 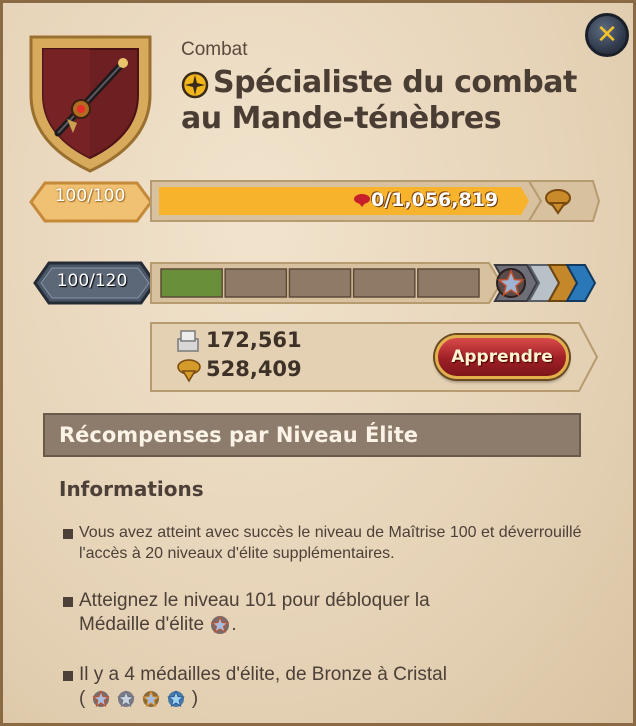 I want to click on level-text: 100/100, so click(x=90, y=196).